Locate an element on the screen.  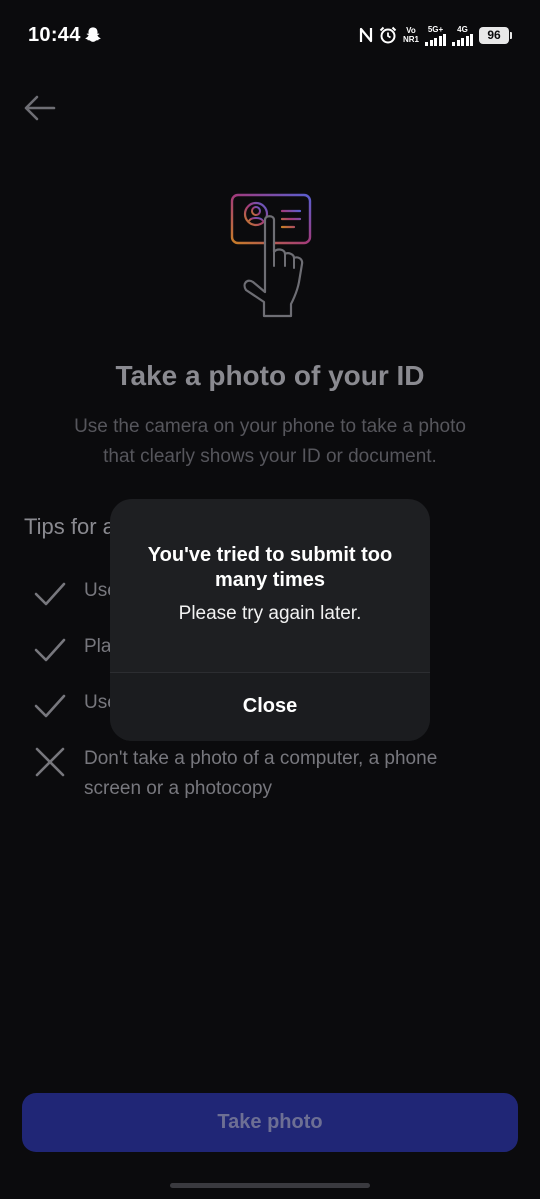
tips-heading: Tips for a is located at coordinates (69, 526).